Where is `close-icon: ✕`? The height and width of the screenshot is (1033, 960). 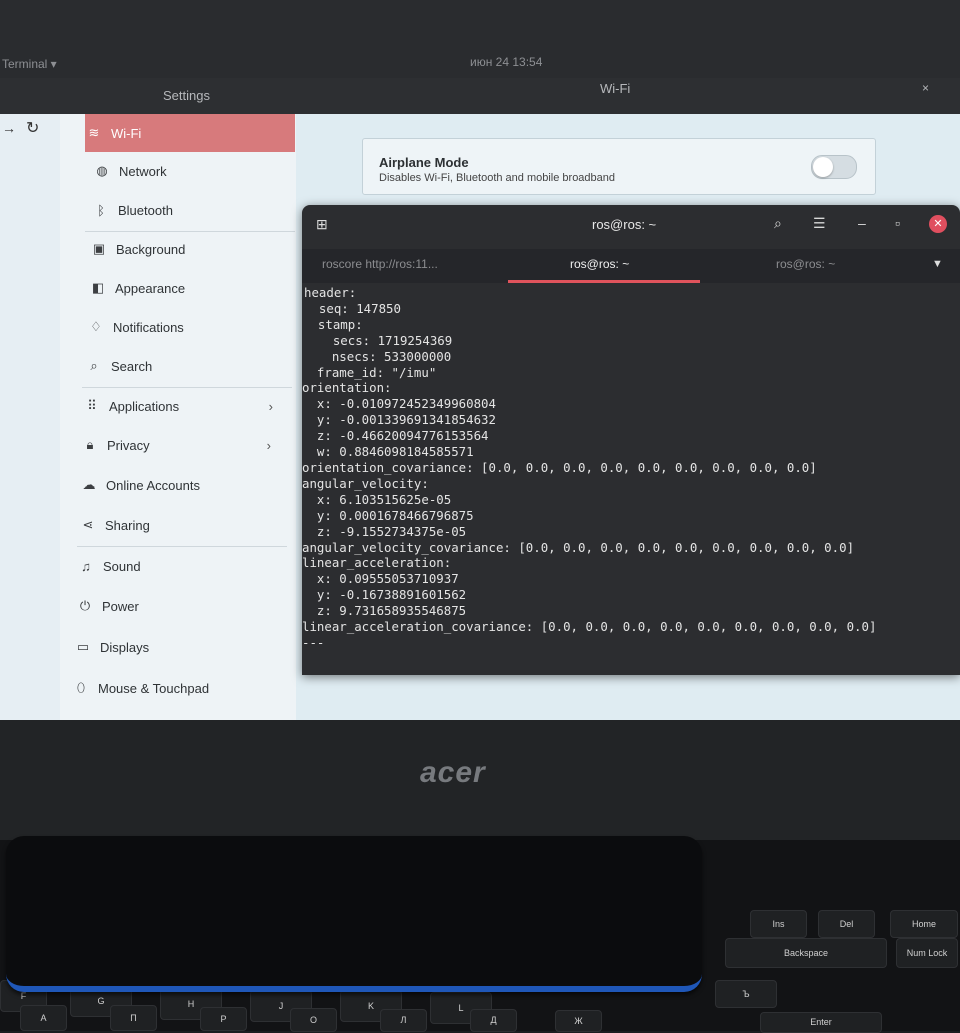 close-icon: ✕ is located at coordinates (938, 224).